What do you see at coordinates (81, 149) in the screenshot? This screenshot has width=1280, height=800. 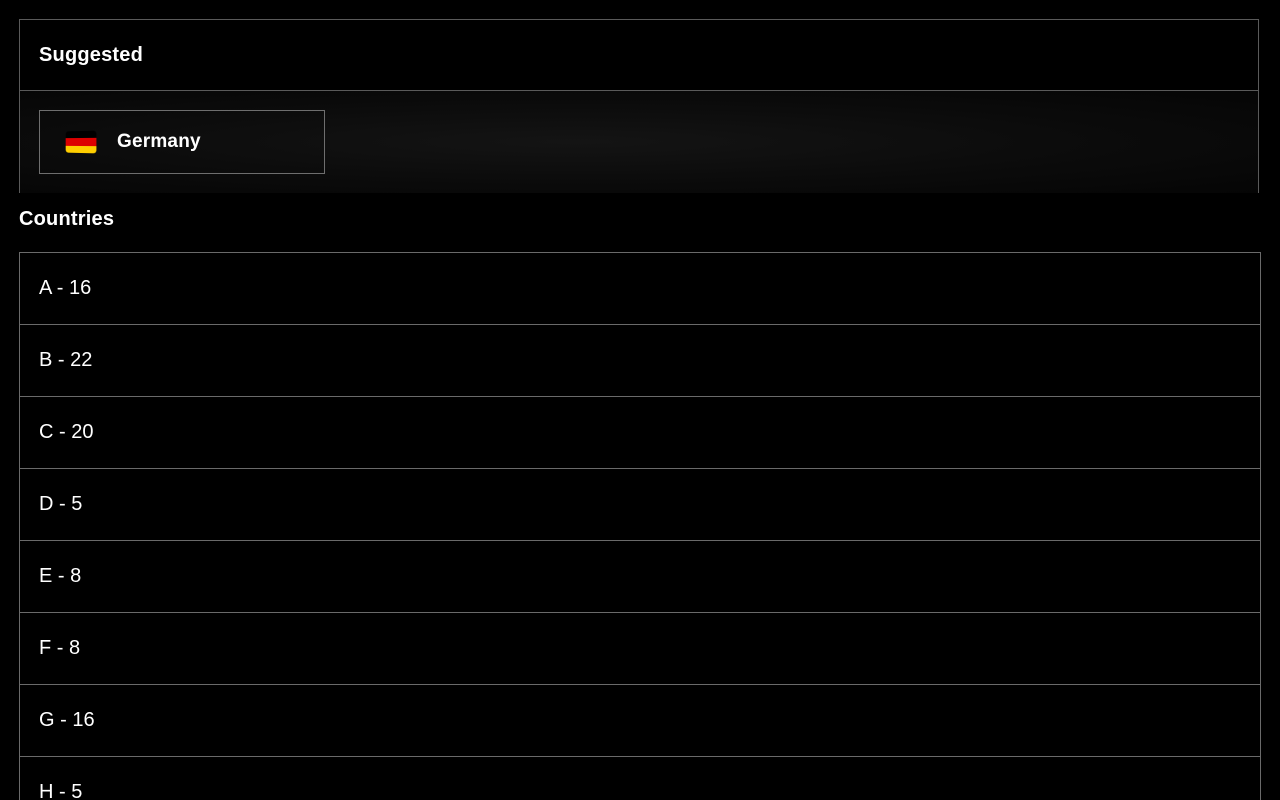 I see `flag-stripe-gold` at bounding box center [81, 149].